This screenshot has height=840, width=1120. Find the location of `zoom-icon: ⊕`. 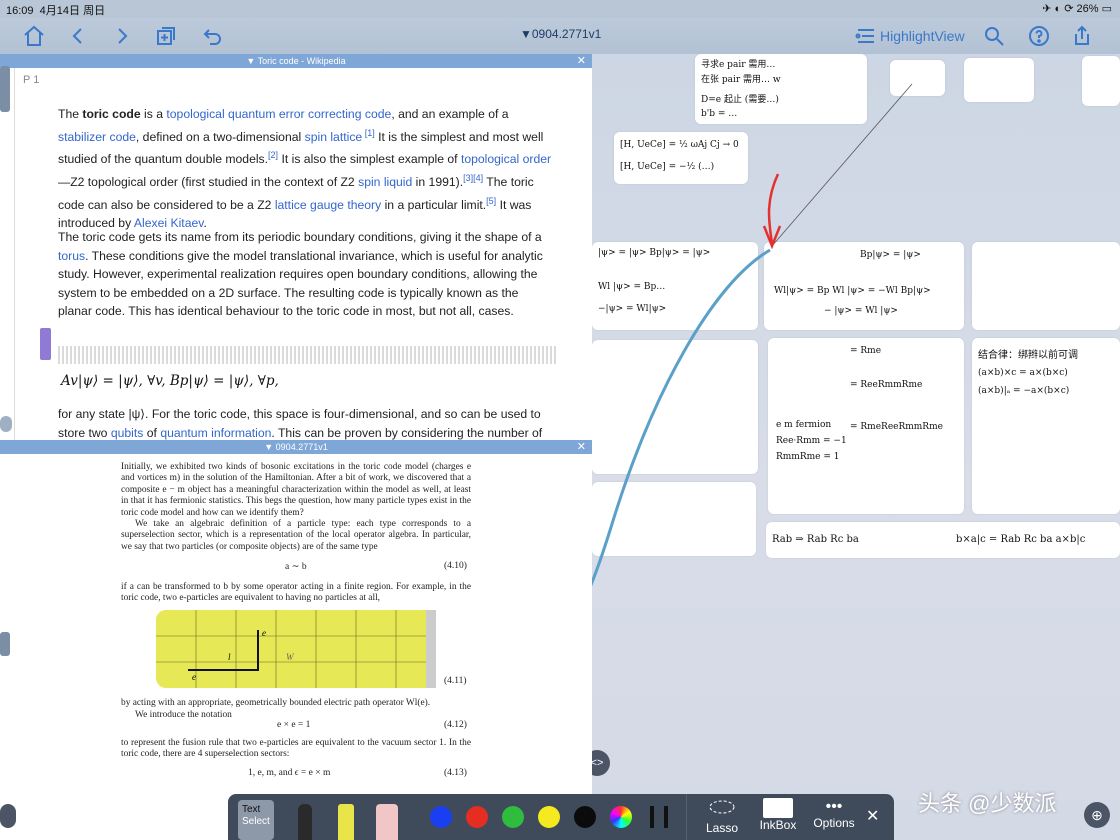

zoom-icon: ⊕ is located at coordinates (1097, 815).